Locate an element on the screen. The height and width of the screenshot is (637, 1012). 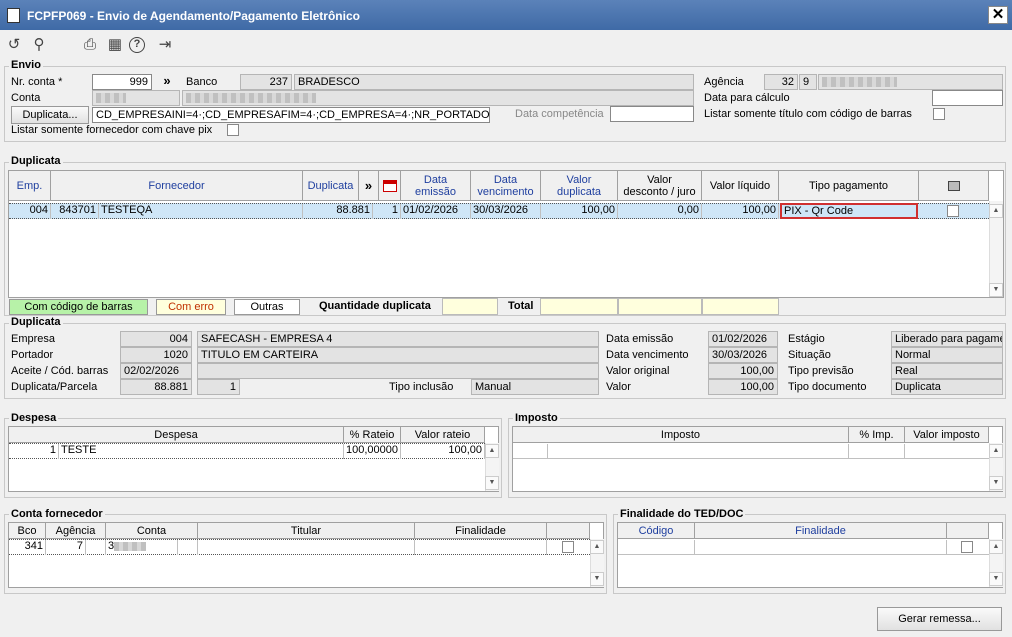
close-button: ✕ is located at coordinates (998, 15).